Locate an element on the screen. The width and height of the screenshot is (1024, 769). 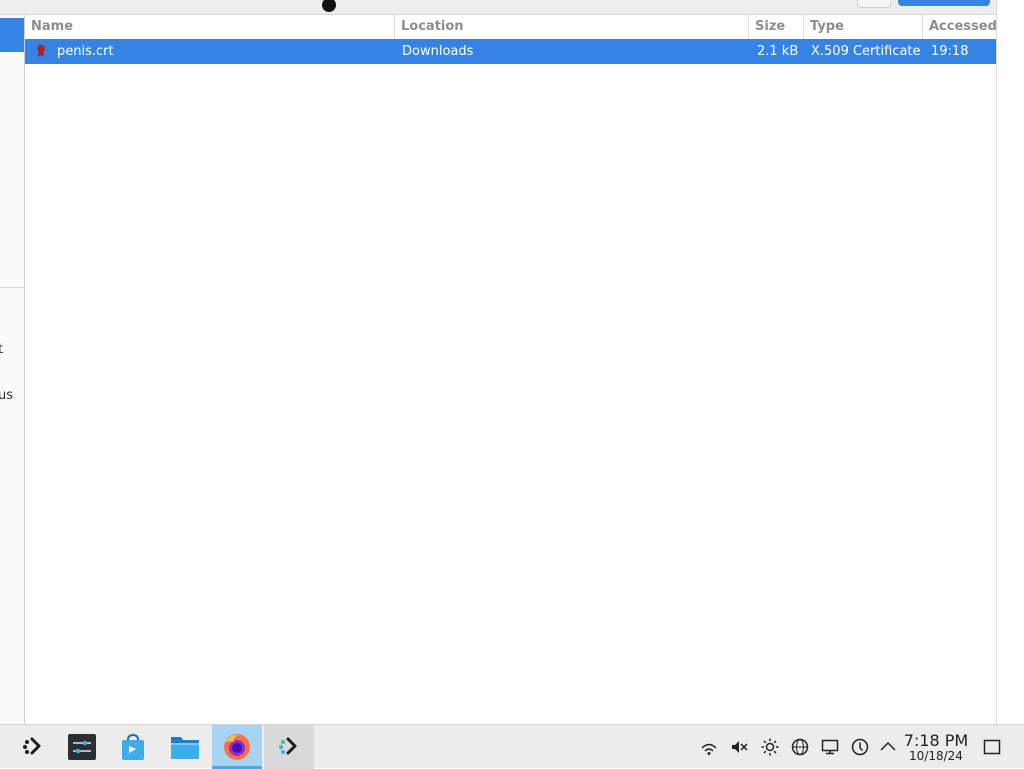
vpn-globe-icon is located at coordinates (800, 747).